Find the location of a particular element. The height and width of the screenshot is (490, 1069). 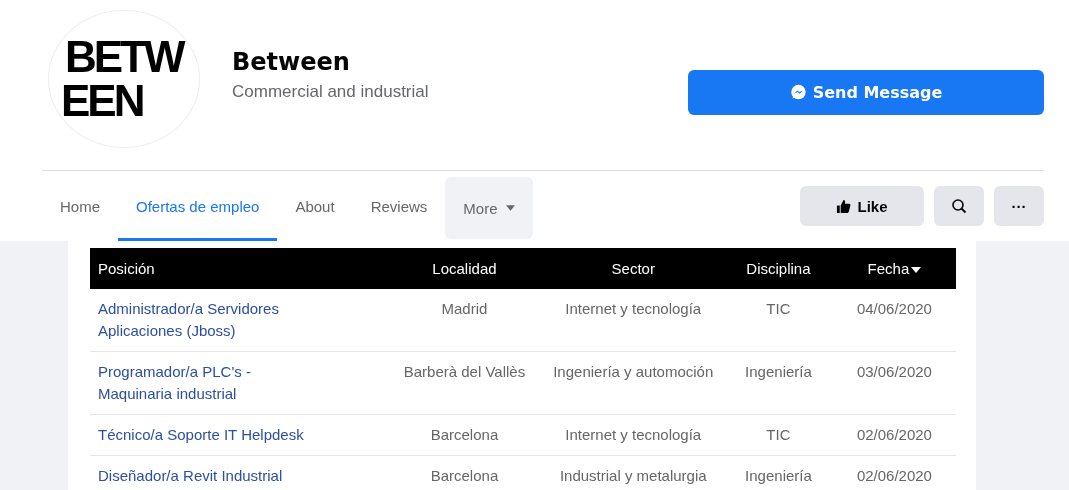

search-button is located at coordinates (959, 206).